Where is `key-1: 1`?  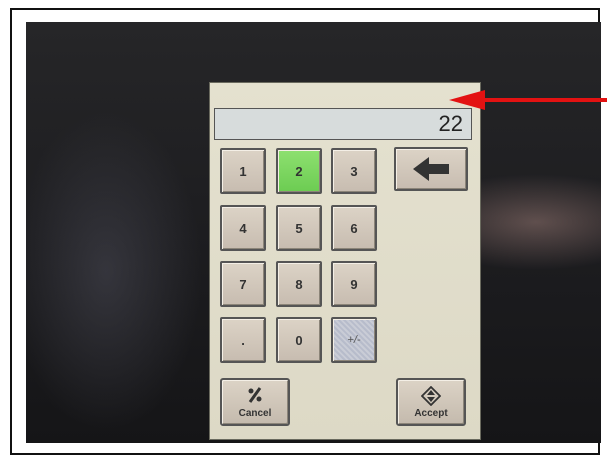 key-1: 1 is located at coordinates (243, 171).